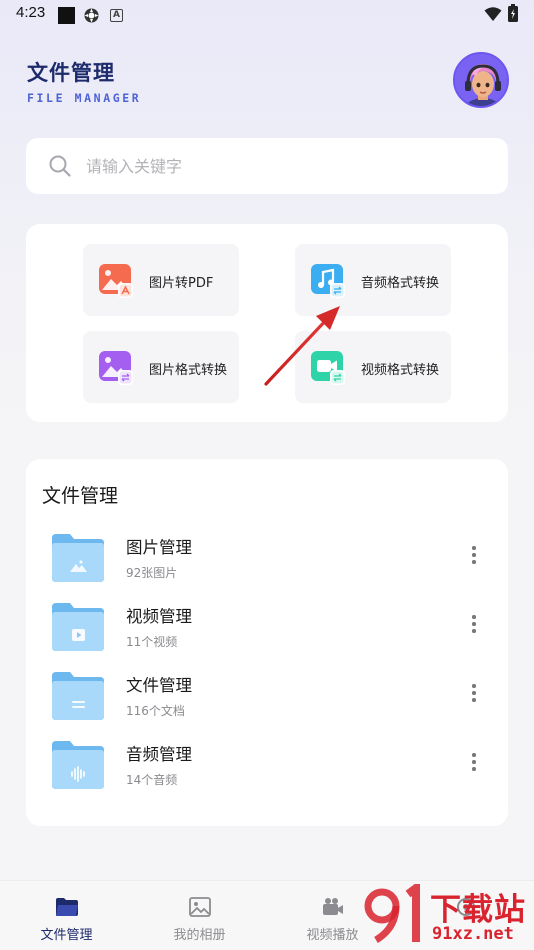 The image size is (534, 950). I want to click on document-folder-icon, so click(78, 696).